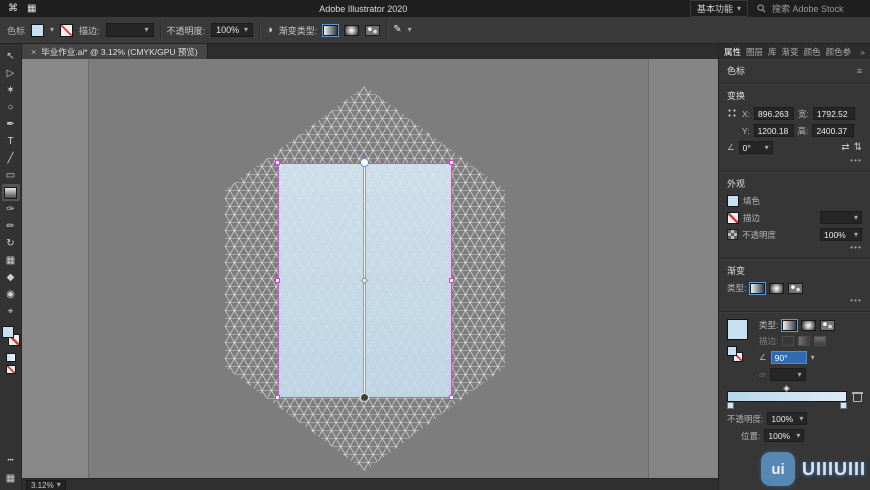 This screenshot has width=870, height=490. Describe the element at coordinates (839, 52) in the screenshot. I see `tab-color-guide: 颜色参` at that location.